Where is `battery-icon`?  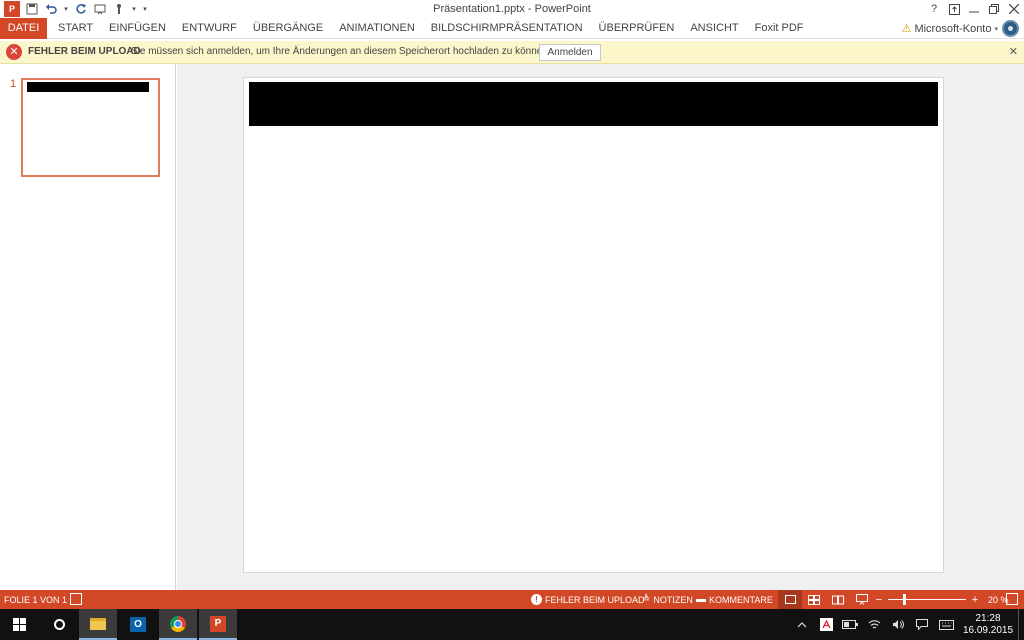
battery-icon is located at coordinates (850, 624).